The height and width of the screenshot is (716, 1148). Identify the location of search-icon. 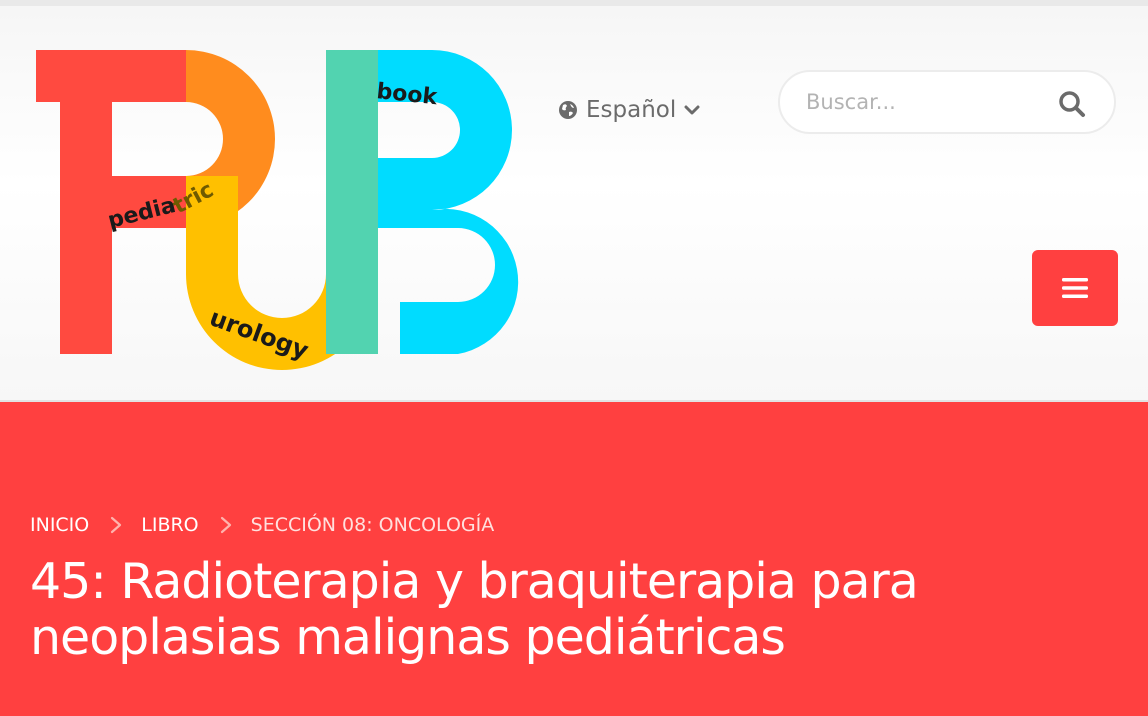
(1072, 104).